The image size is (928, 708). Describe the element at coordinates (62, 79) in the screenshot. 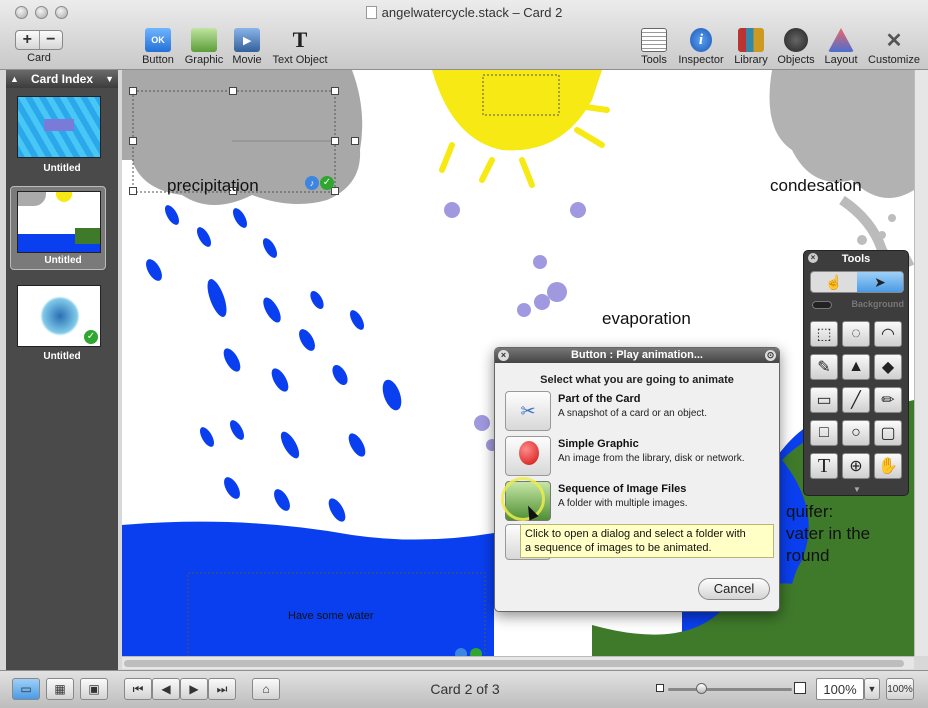

I see `card-index-header: ▲ Card Index ▼` at that location.